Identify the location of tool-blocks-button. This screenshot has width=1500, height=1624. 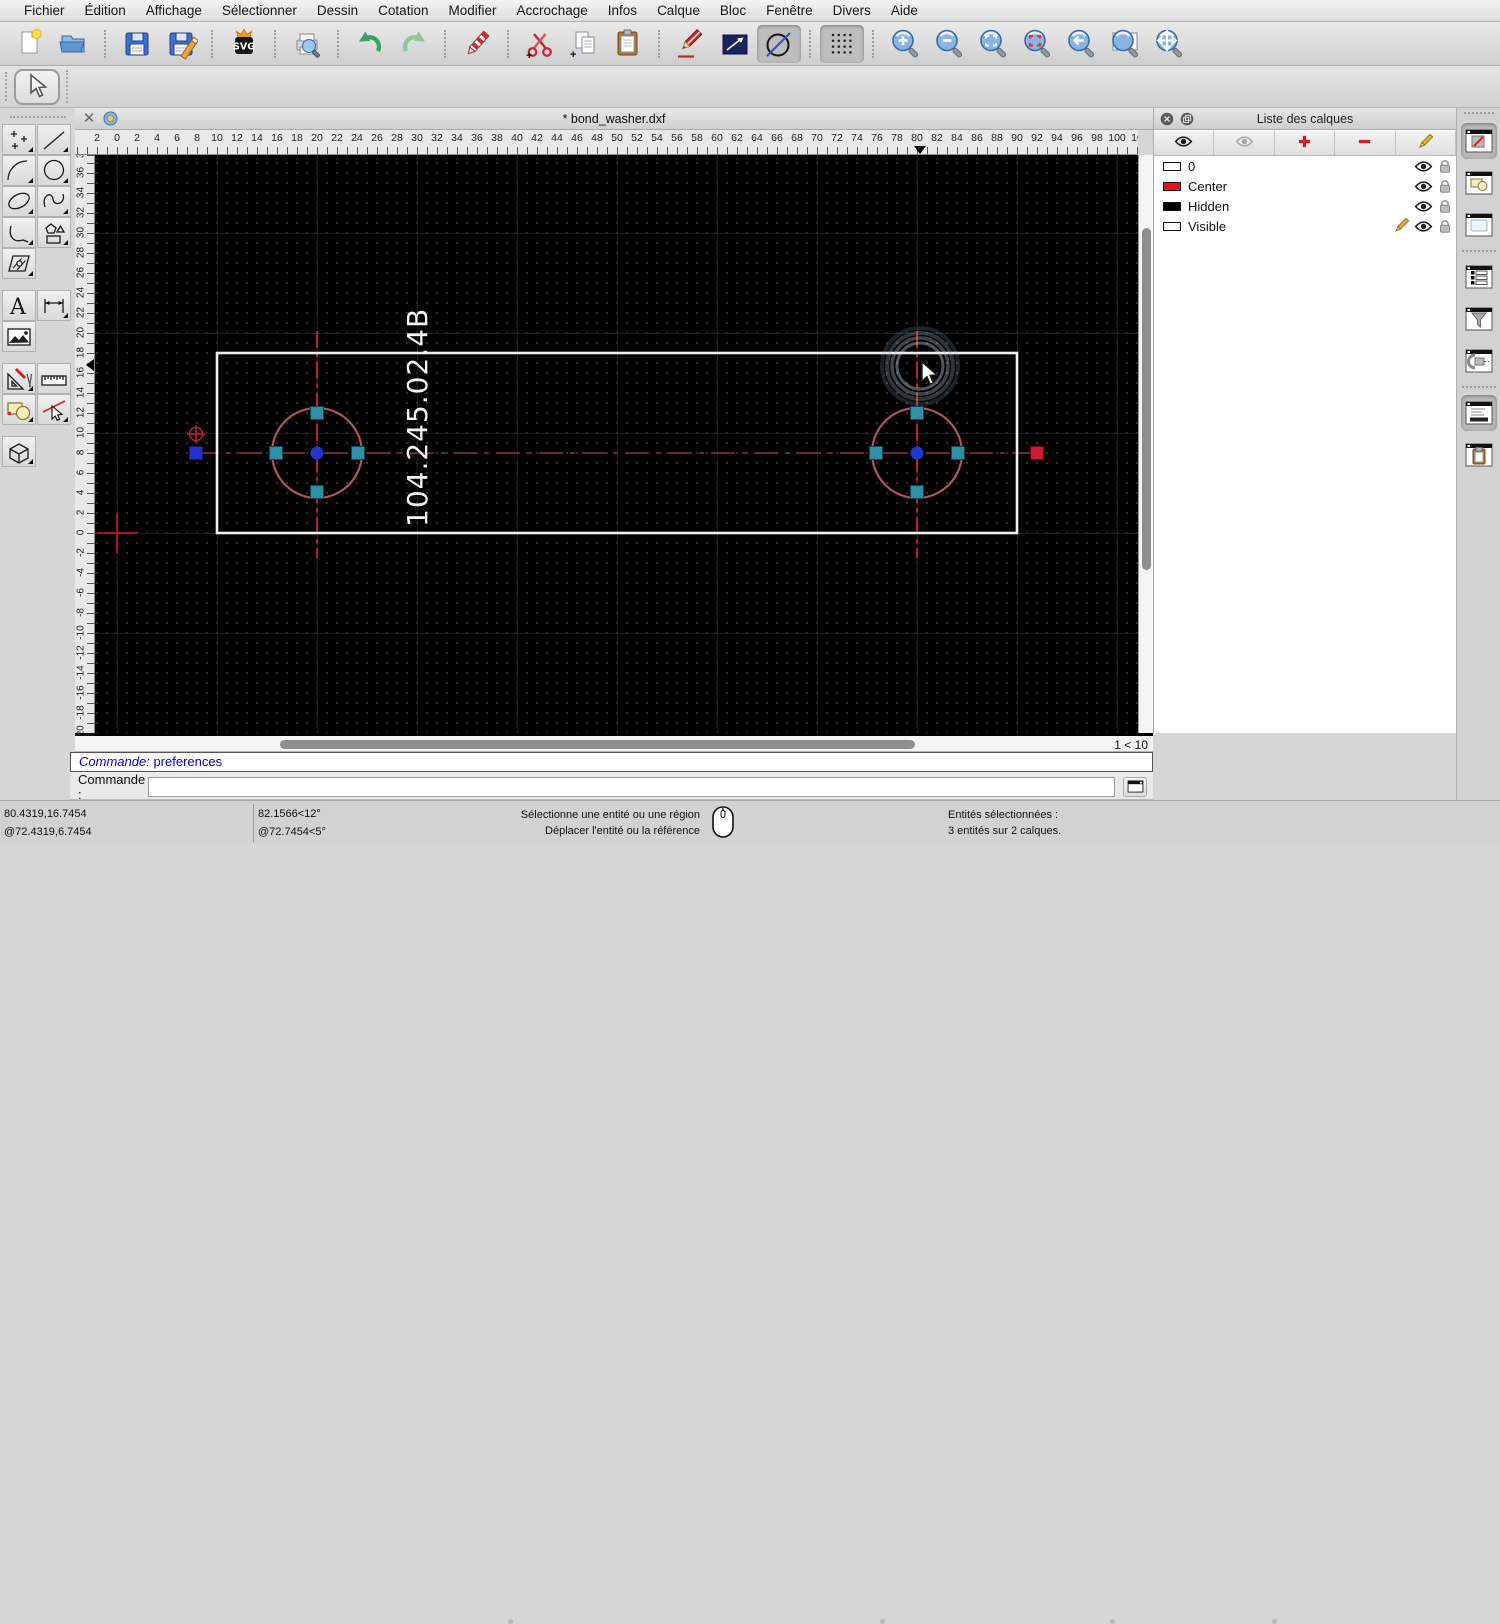
(19, 409).